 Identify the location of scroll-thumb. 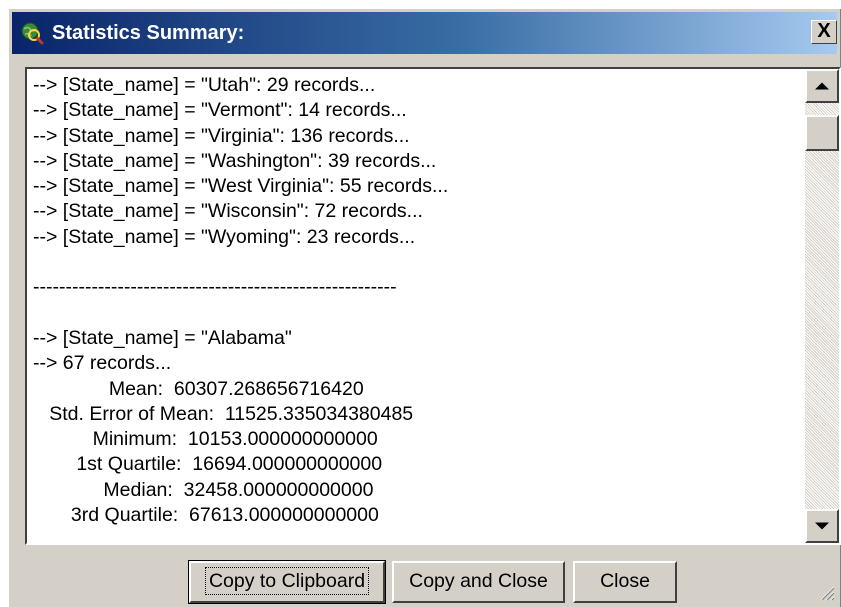
(822, 133).